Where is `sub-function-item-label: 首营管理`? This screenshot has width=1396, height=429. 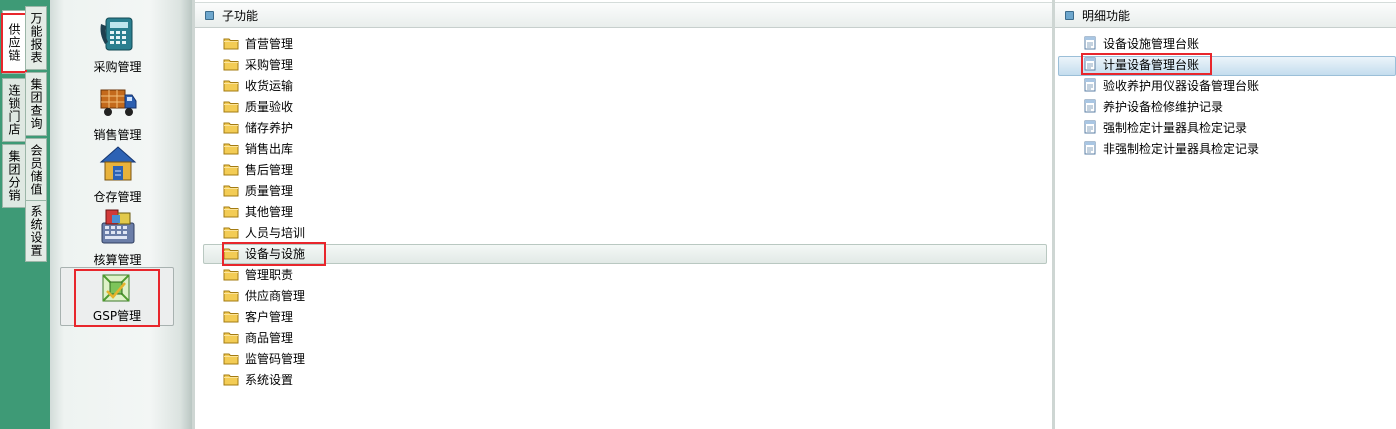 sub-function-item-label: 首营管理 is located at coordinates (269, 43).